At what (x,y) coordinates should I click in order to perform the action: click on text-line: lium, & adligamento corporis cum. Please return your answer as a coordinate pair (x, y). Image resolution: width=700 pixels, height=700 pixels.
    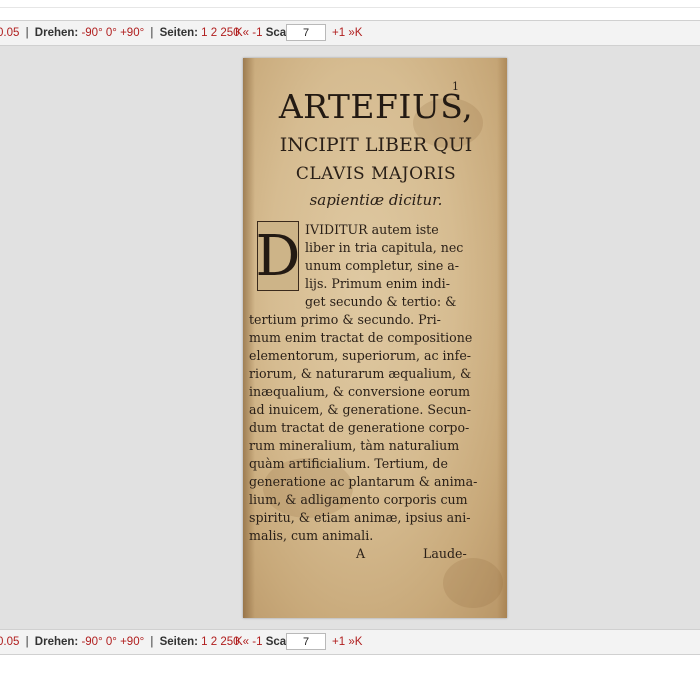
    Looking at the image, I should click on (358, 499).